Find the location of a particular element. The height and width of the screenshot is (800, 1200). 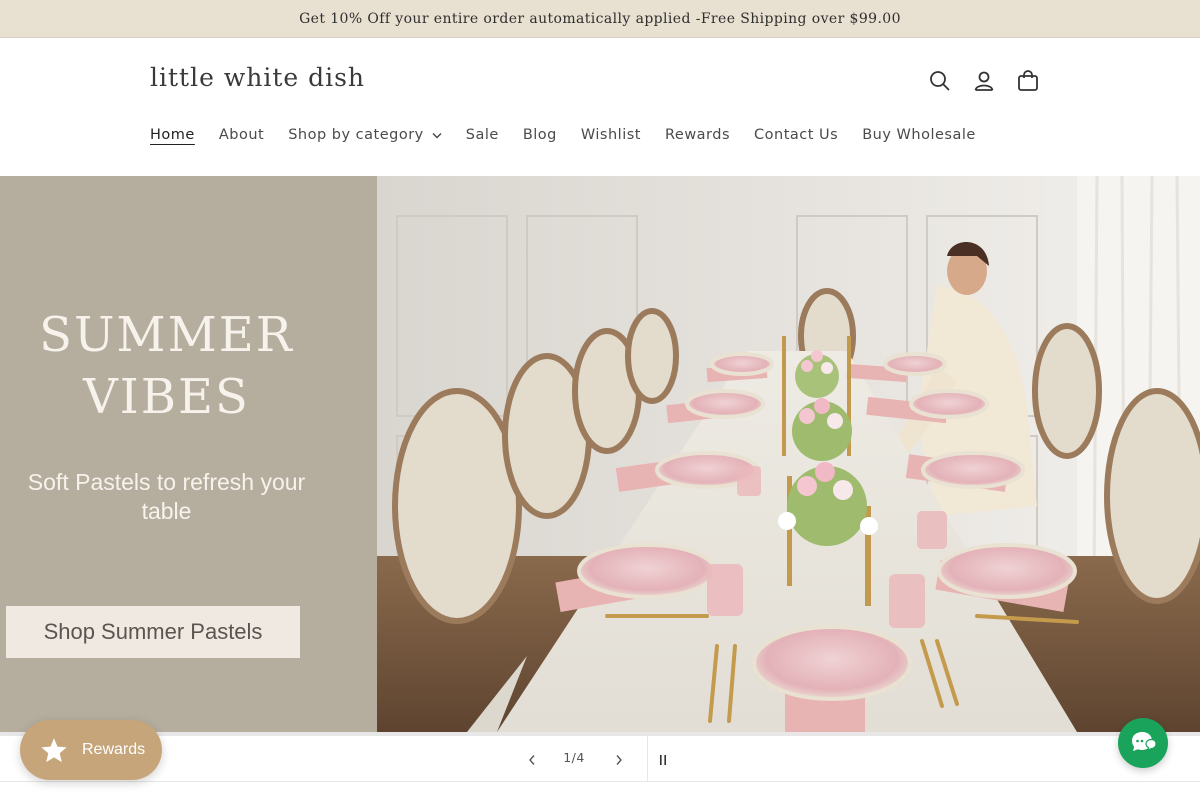

header-icons is located at coordinates (984, 81).